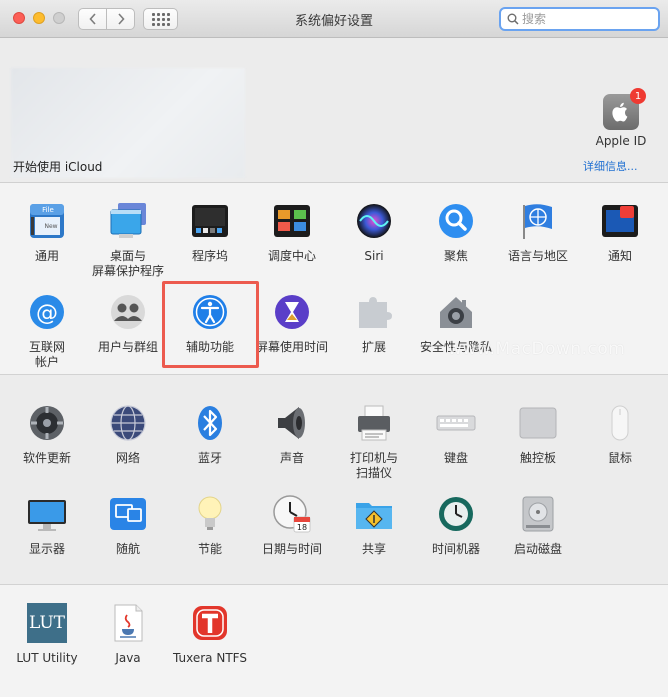  I want to click on pref-label: 用户与群组, so click(127, 347).